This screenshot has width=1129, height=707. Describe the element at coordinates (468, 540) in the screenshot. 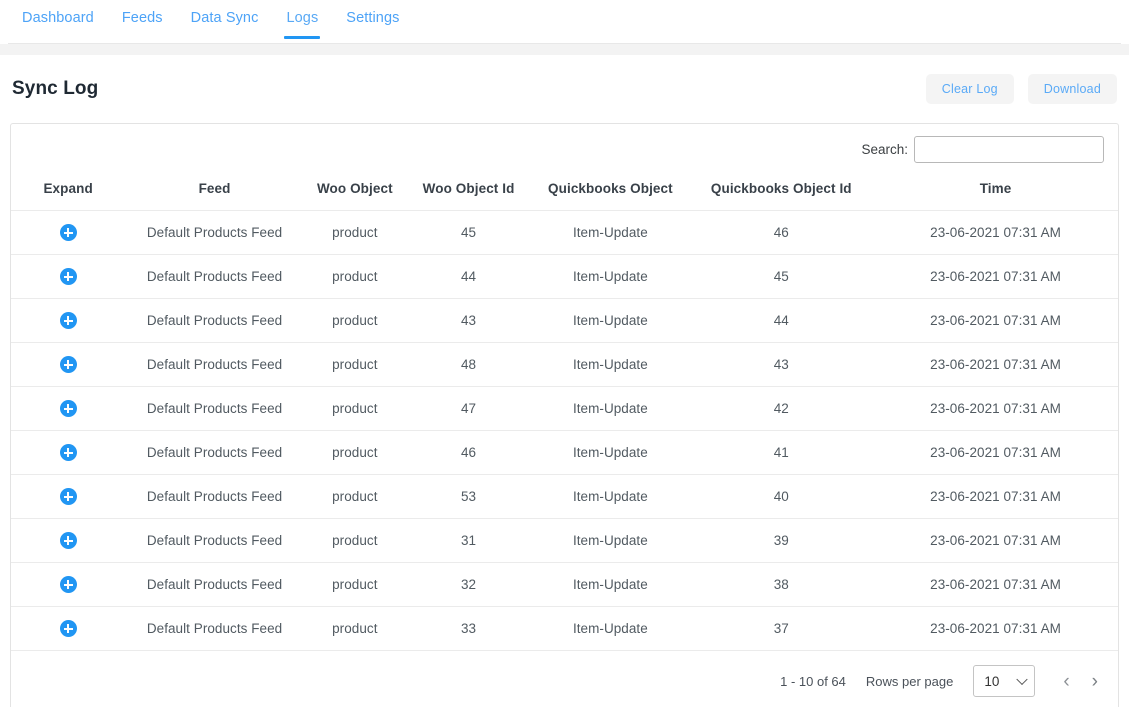

I see `woo-object-id-cell: 31` at that location.